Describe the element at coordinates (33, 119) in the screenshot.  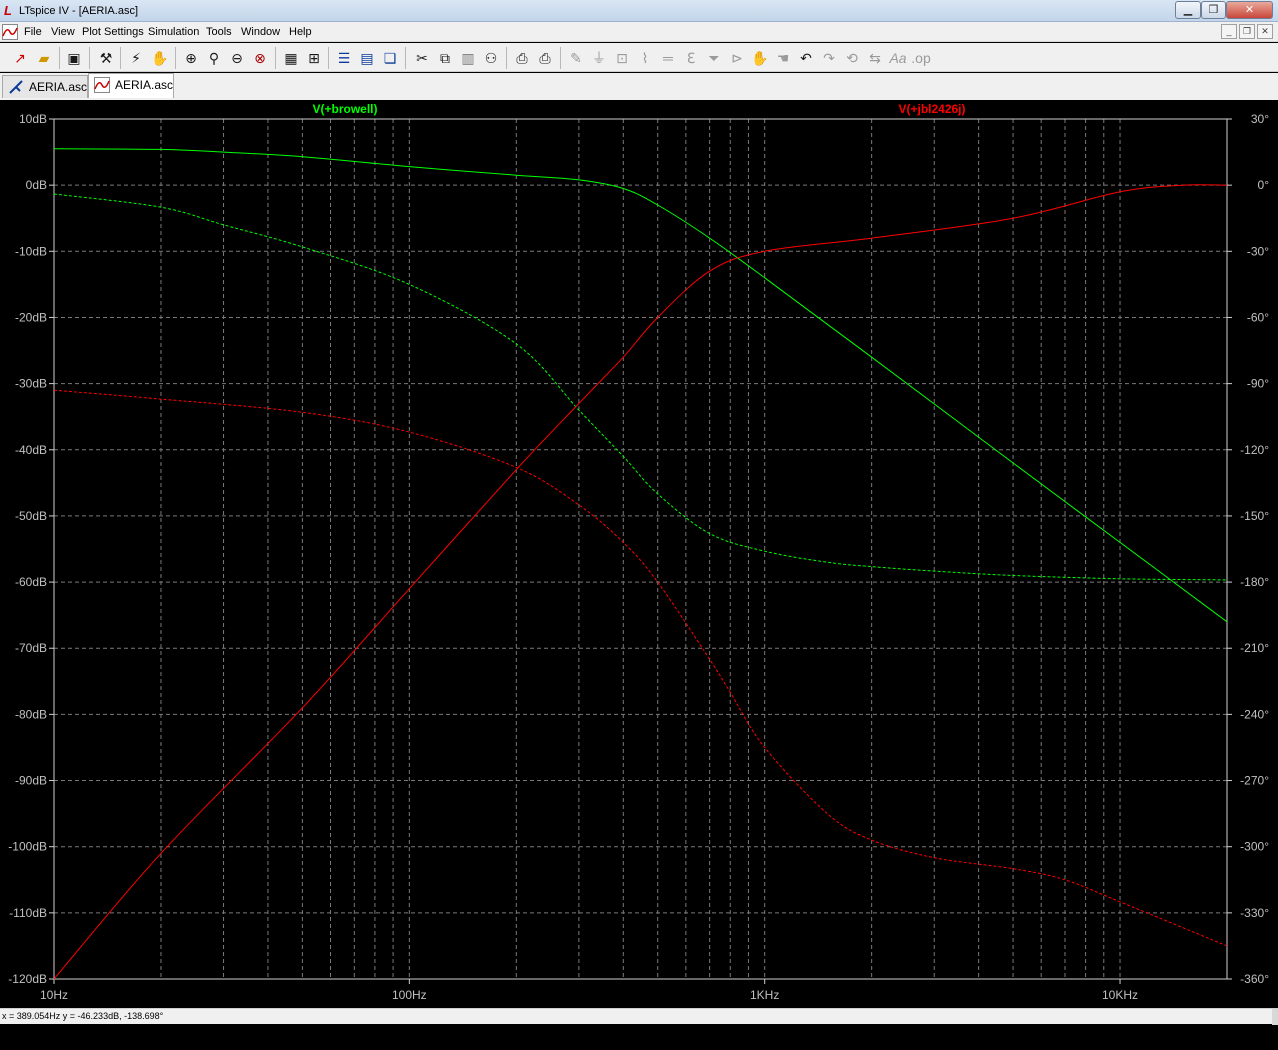
I see `y-tick-label: 10dB` at that location.